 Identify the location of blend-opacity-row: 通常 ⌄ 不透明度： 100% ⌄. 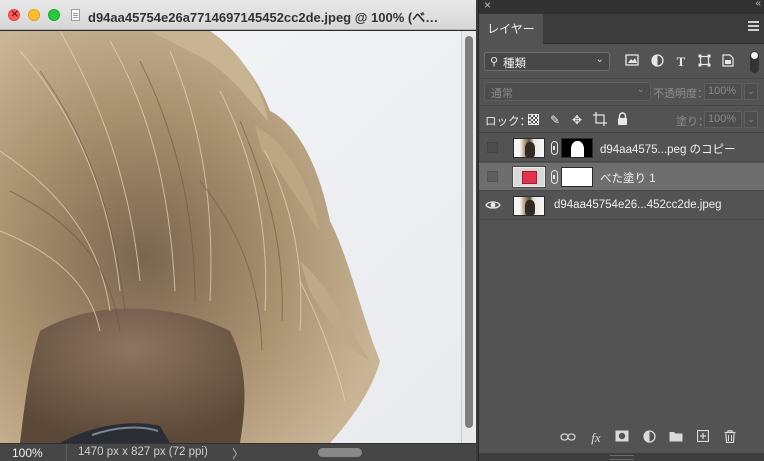
(621, 91).